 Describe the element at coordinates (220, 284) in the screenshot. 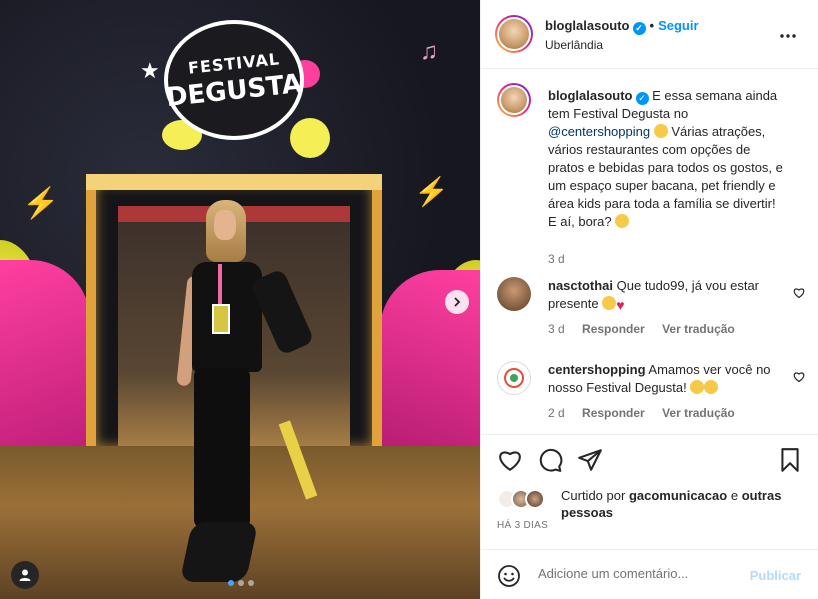

I see `person-lanyard` at that location.